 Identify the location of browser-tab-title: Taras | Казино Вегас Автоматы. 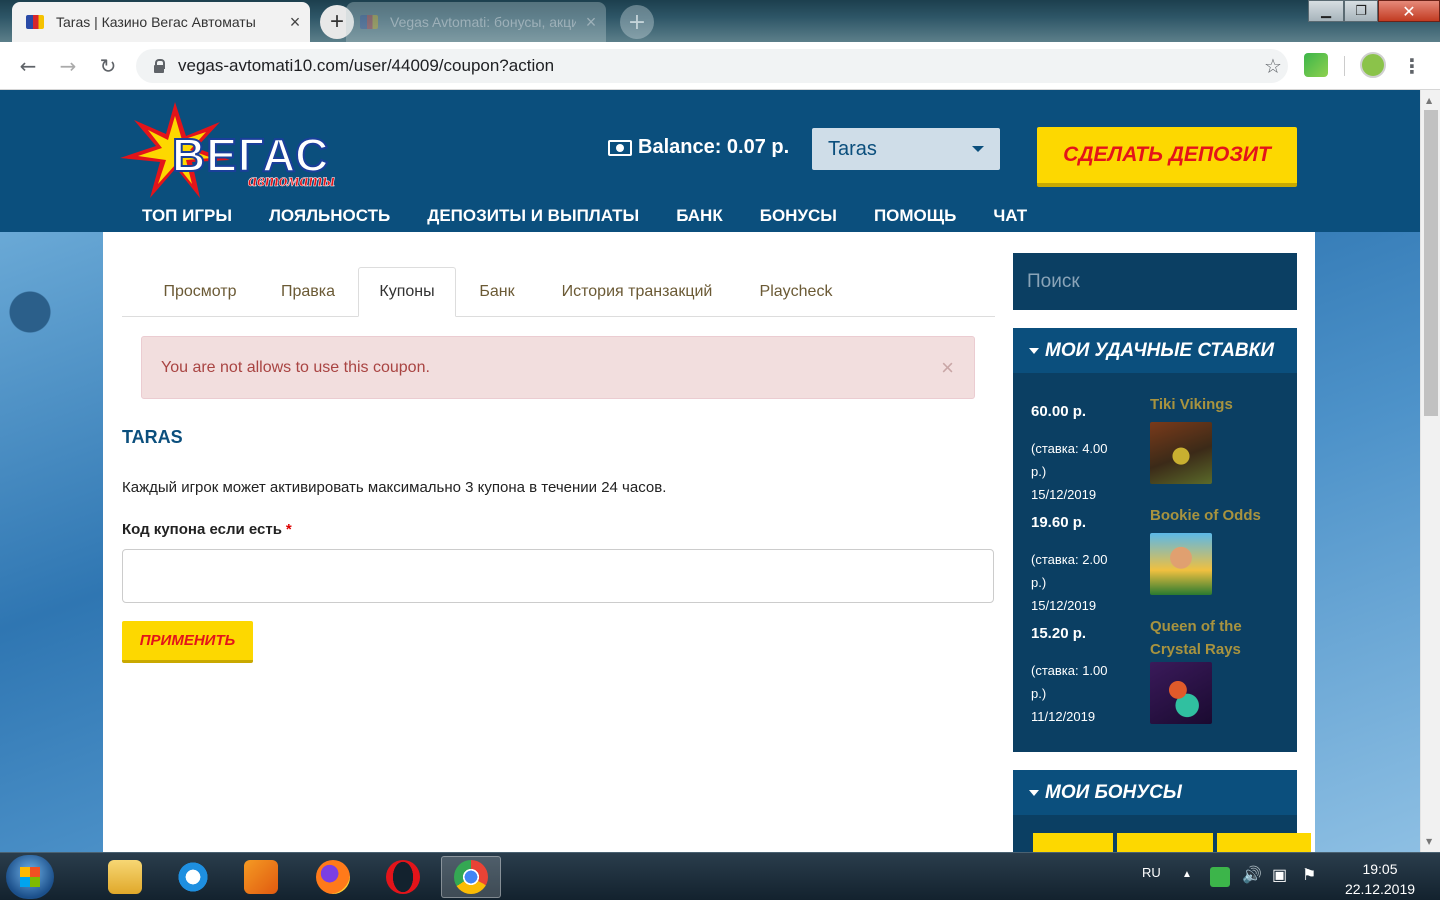
(156, 22).